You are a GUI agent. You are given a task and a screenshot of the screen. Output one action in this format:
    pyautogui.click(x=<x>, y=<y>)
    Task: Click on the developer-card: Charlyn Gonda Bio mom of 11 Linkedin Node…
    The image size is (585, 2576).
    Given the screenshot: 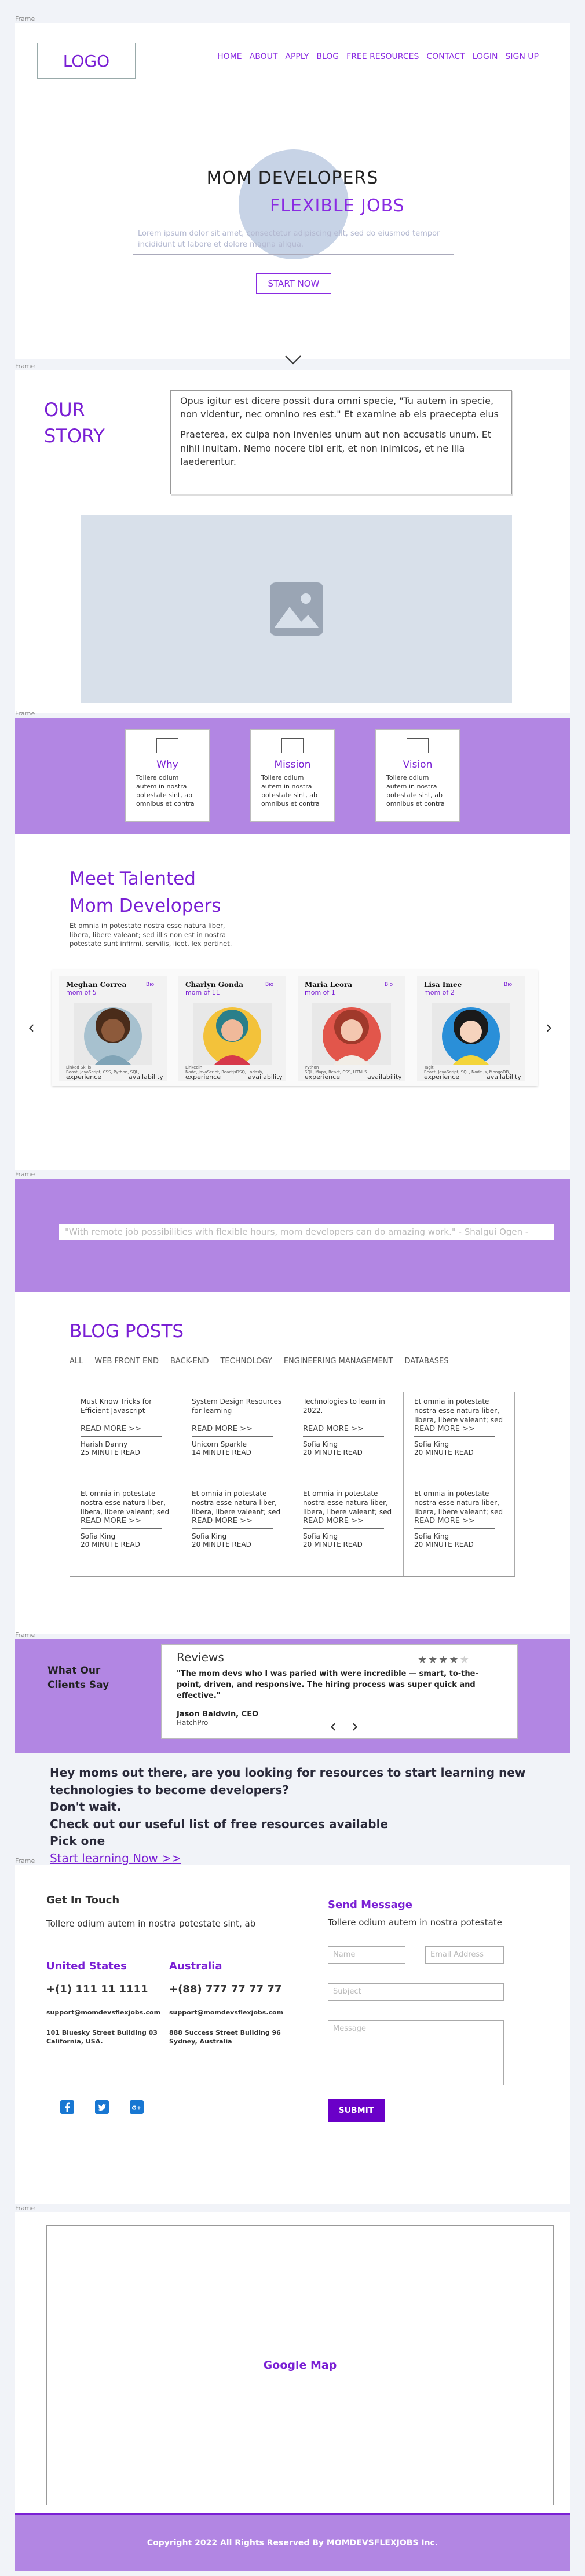 What is the action you would take?
    pyautogui.click(x=232, y=1028)
    